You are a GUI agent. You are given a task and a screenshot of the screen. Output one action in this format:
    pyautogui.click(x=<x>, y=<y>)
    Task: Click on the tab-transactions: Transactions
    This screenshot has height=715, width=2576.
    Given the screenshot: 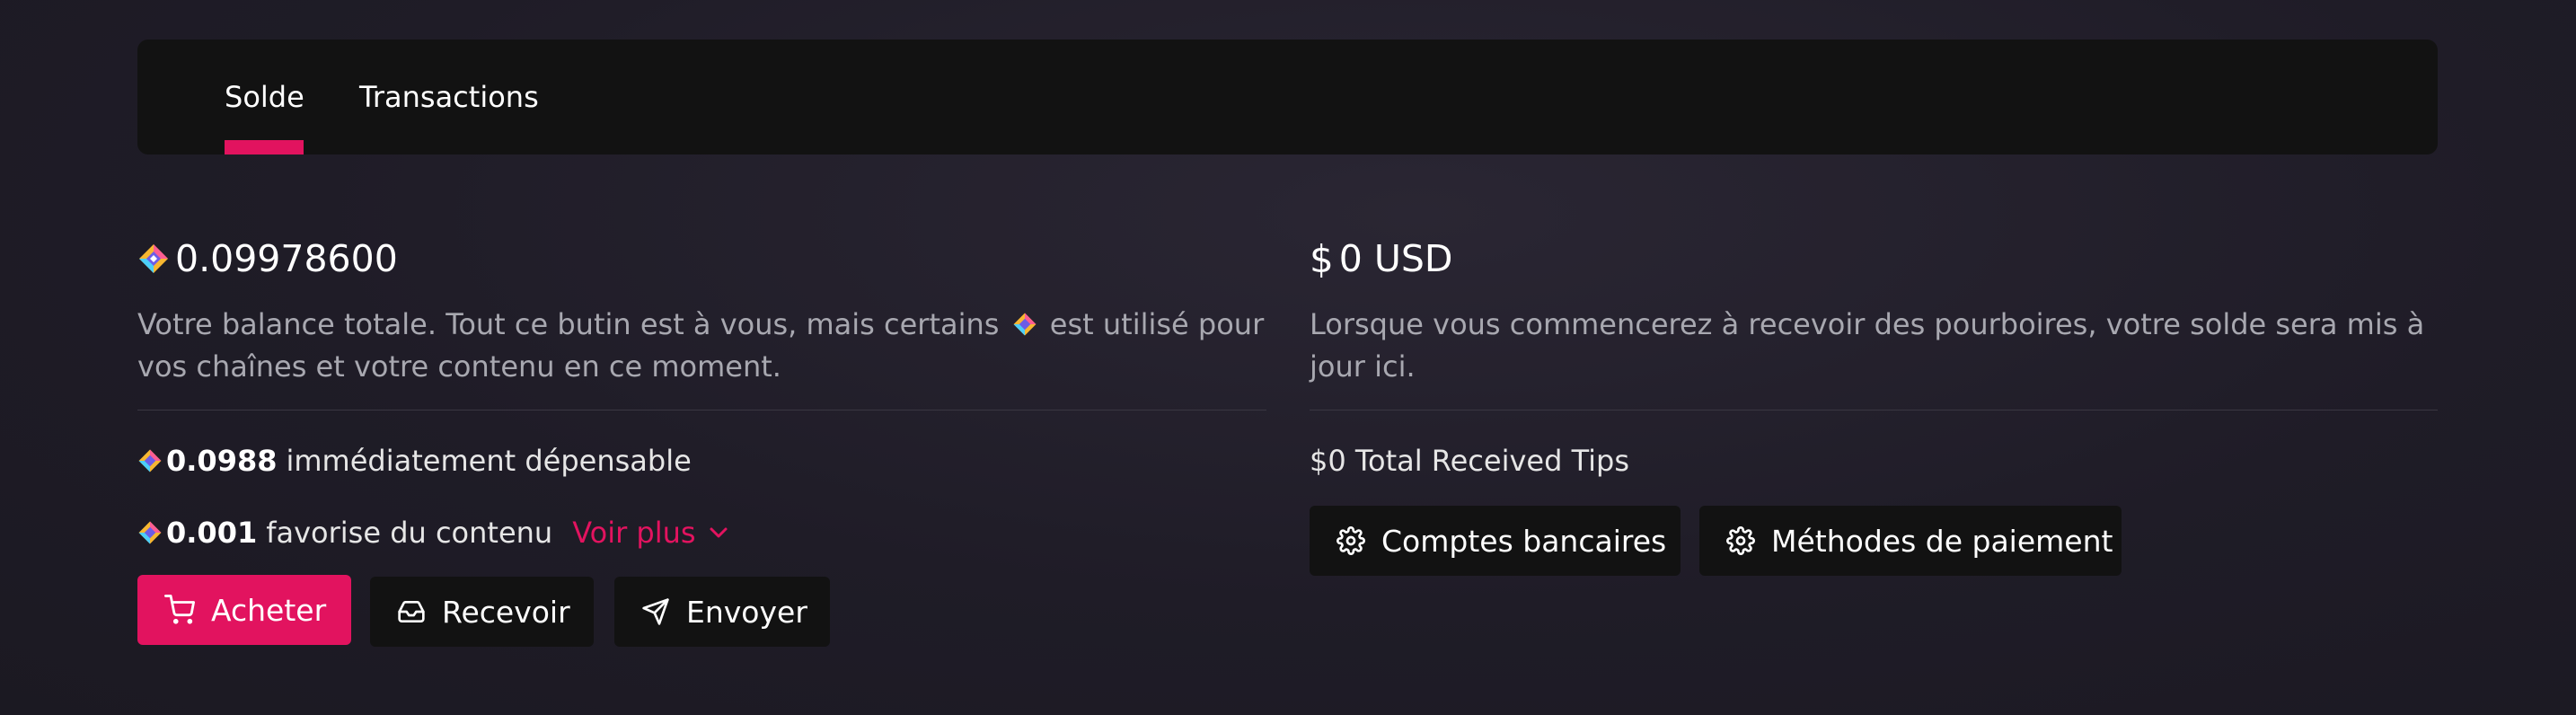 What is the action you would take?
    pyautogui.click(x=449, y=97)
    